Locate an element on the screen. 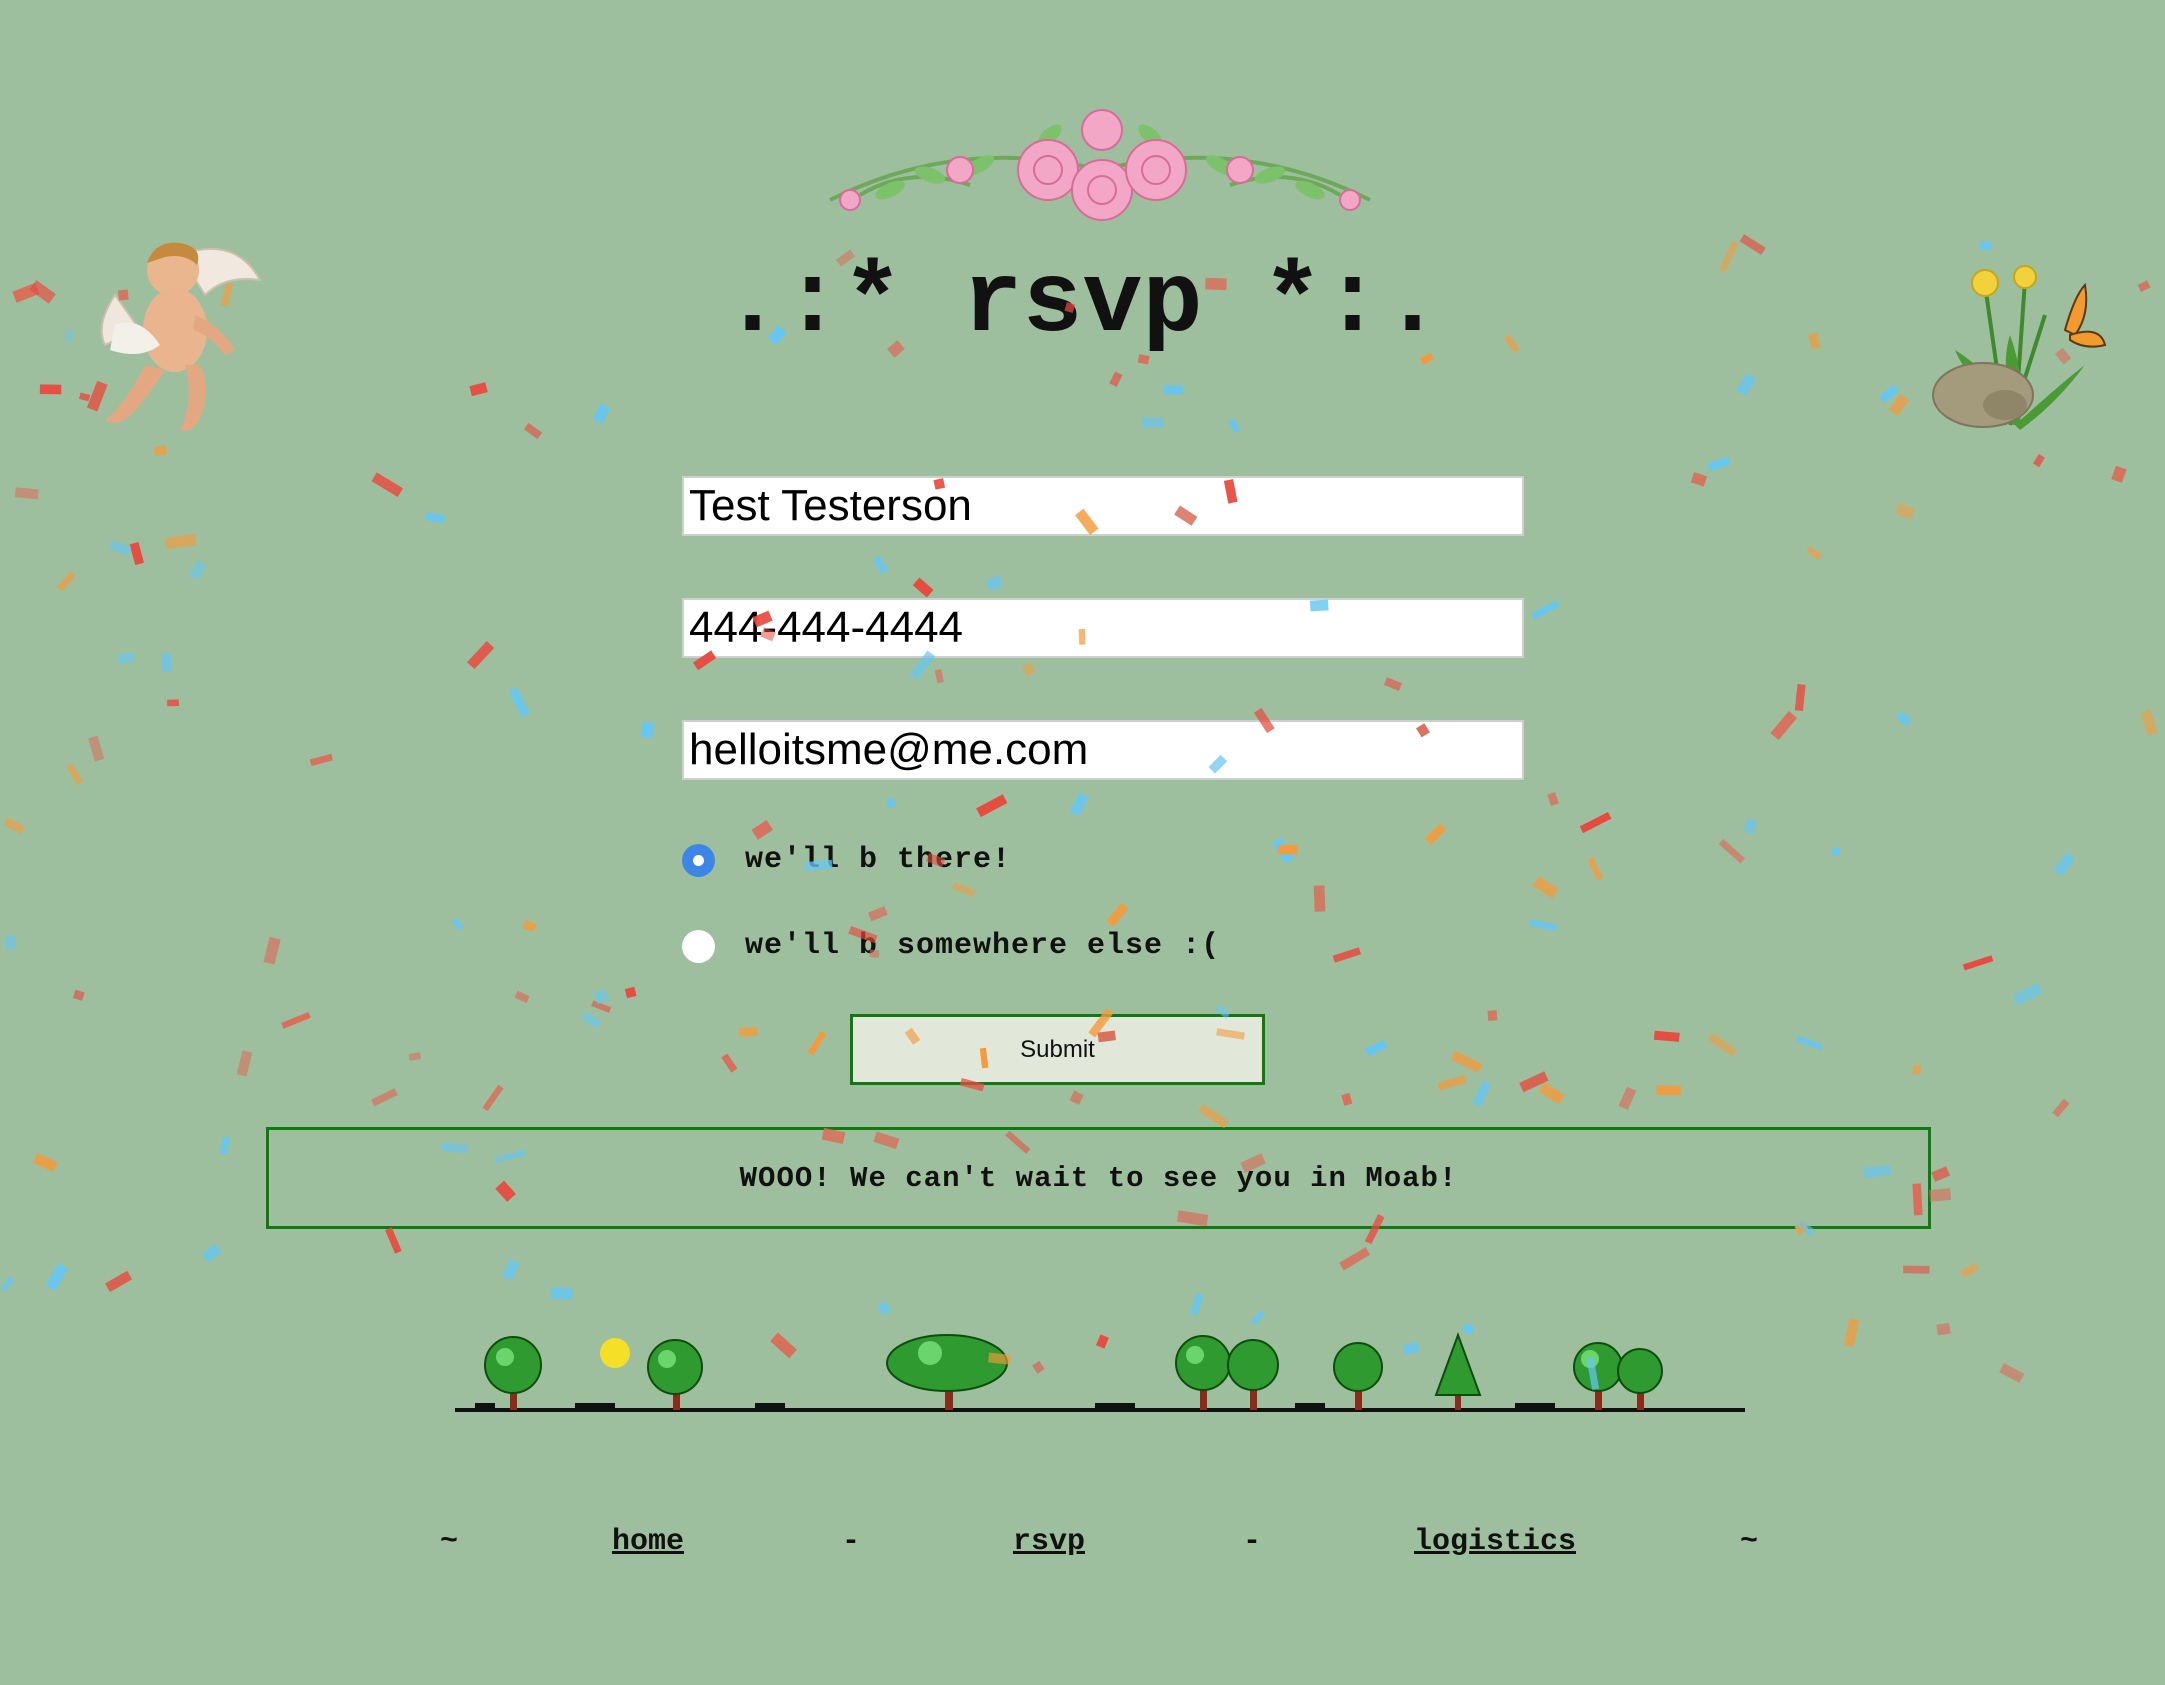  name-input: Test Testerson is located at coordinates (1103, 506).